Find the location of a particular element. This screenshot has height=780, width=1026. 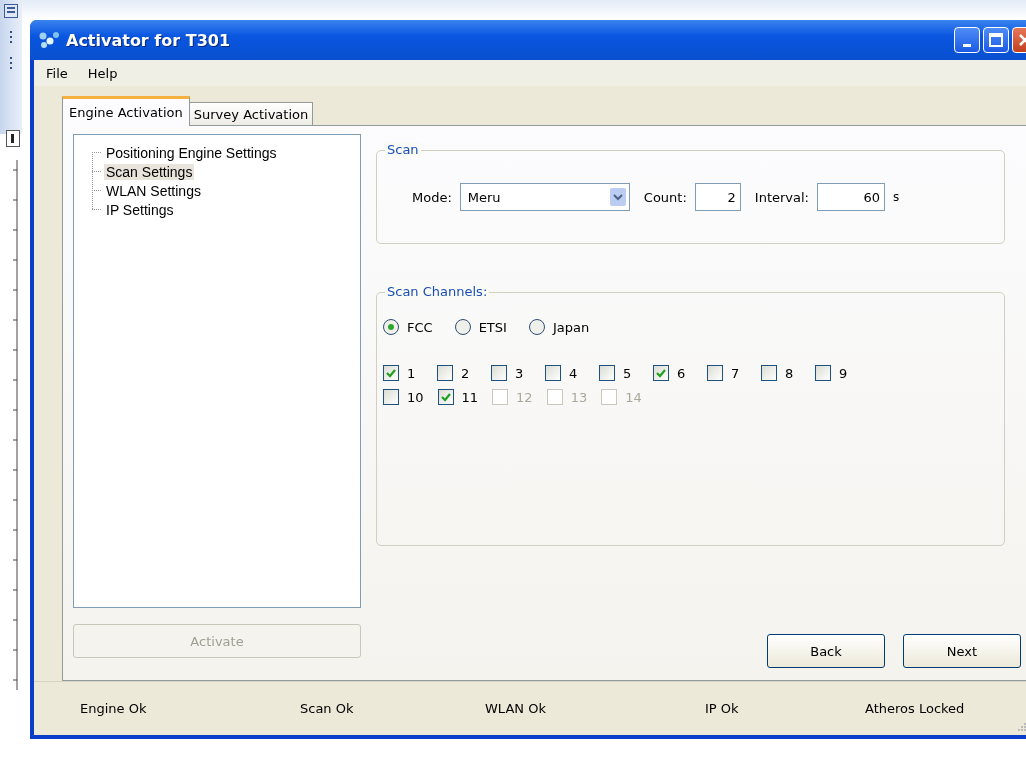

radio-label: Japan is located at coordinates (571, 327).